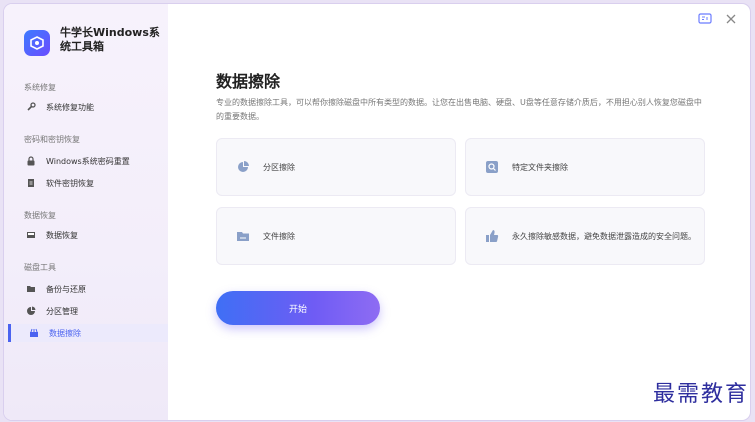 The image size is (755, 422). Describe the element at coordinates (62, 311) in the screenshot. I see `sidebar-item-label: 分区管理` at that location.